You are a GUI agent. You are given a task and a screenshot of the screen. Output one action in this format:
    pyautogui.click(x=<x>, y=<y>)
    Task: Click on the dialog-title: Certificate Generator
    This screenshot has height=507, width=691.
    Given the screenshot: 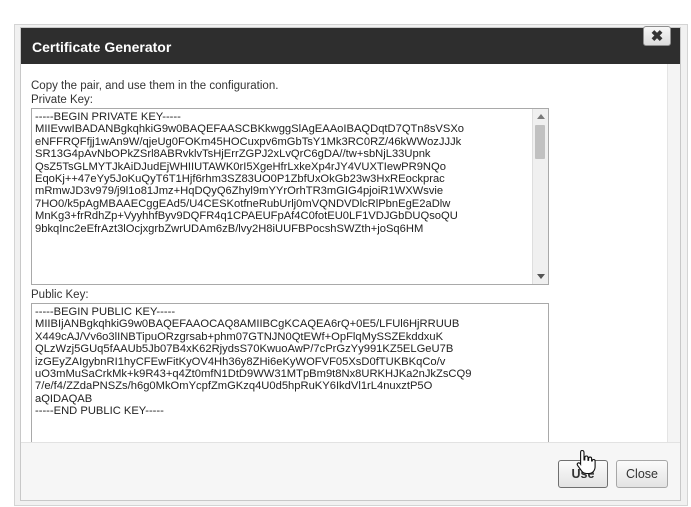 What is the action you would take?
    pyautogui.click(x=102, y=47)
    